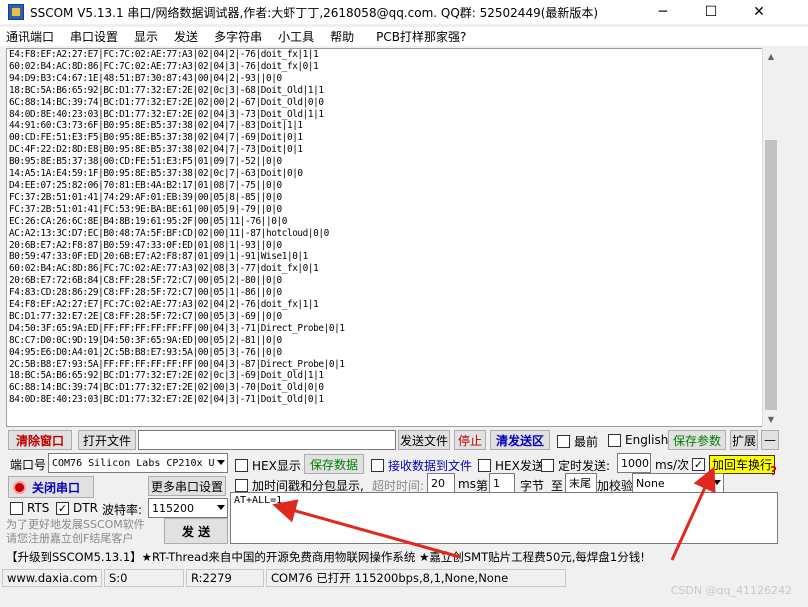 Image resolution: width=808 pixels, height=607 pixels. I want to click on topmost-box, so click(563, 441).